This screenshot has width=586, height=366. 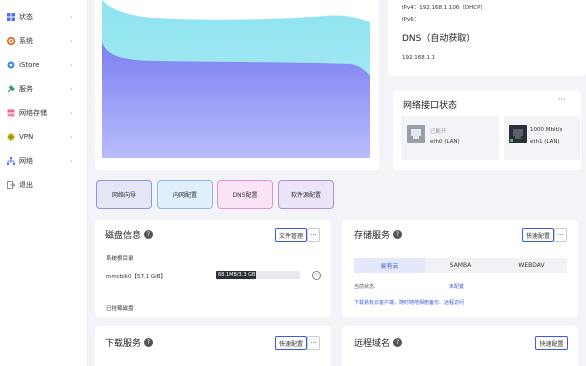 I want to click on sidebar-item-label: 系统, so click(x=26, y=41).